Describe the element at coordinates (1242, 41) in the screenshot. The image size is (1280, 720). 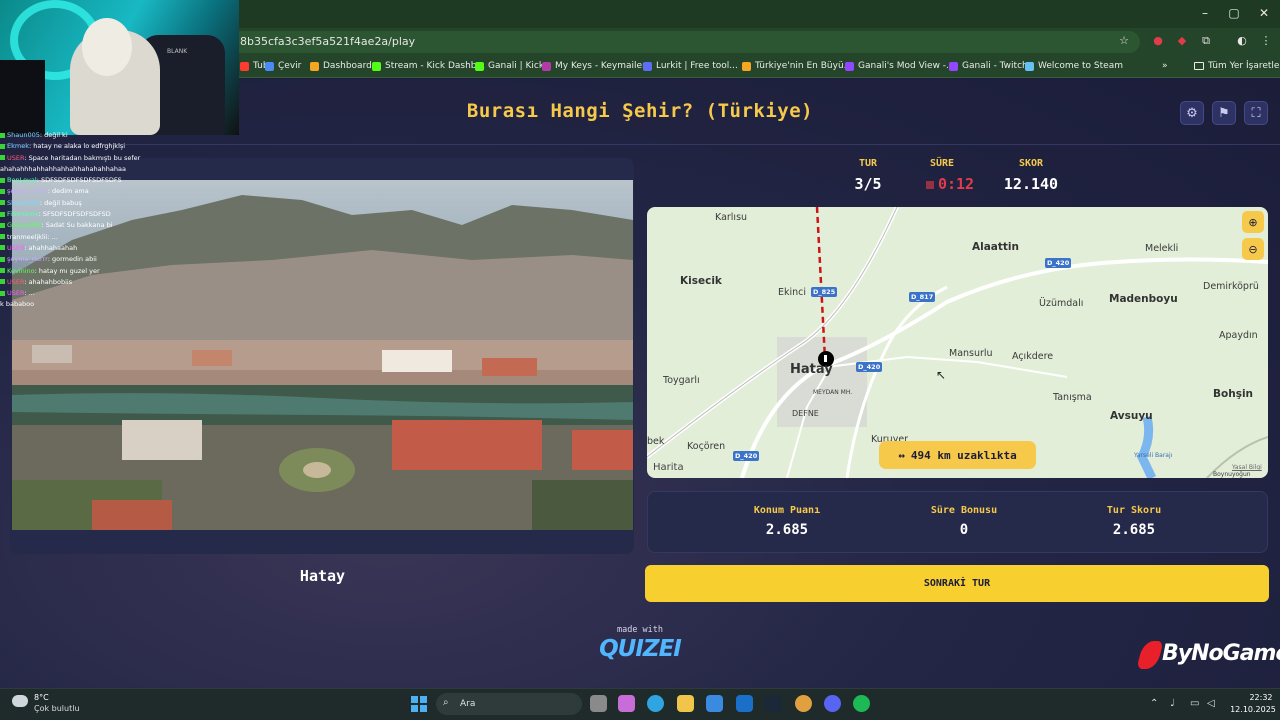
I see `profile-avatar: ◐` at that location.